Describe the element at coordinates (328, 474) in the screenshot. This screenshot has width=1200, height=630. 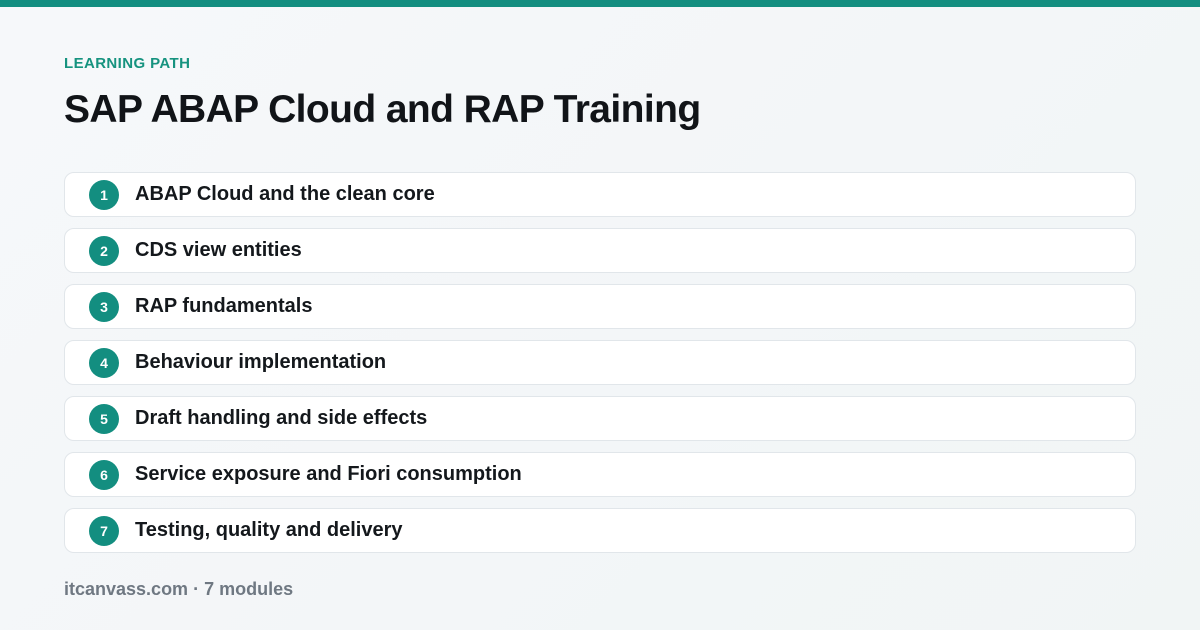
I see `module-title: Service exposure and Fiori consumption` at that location.